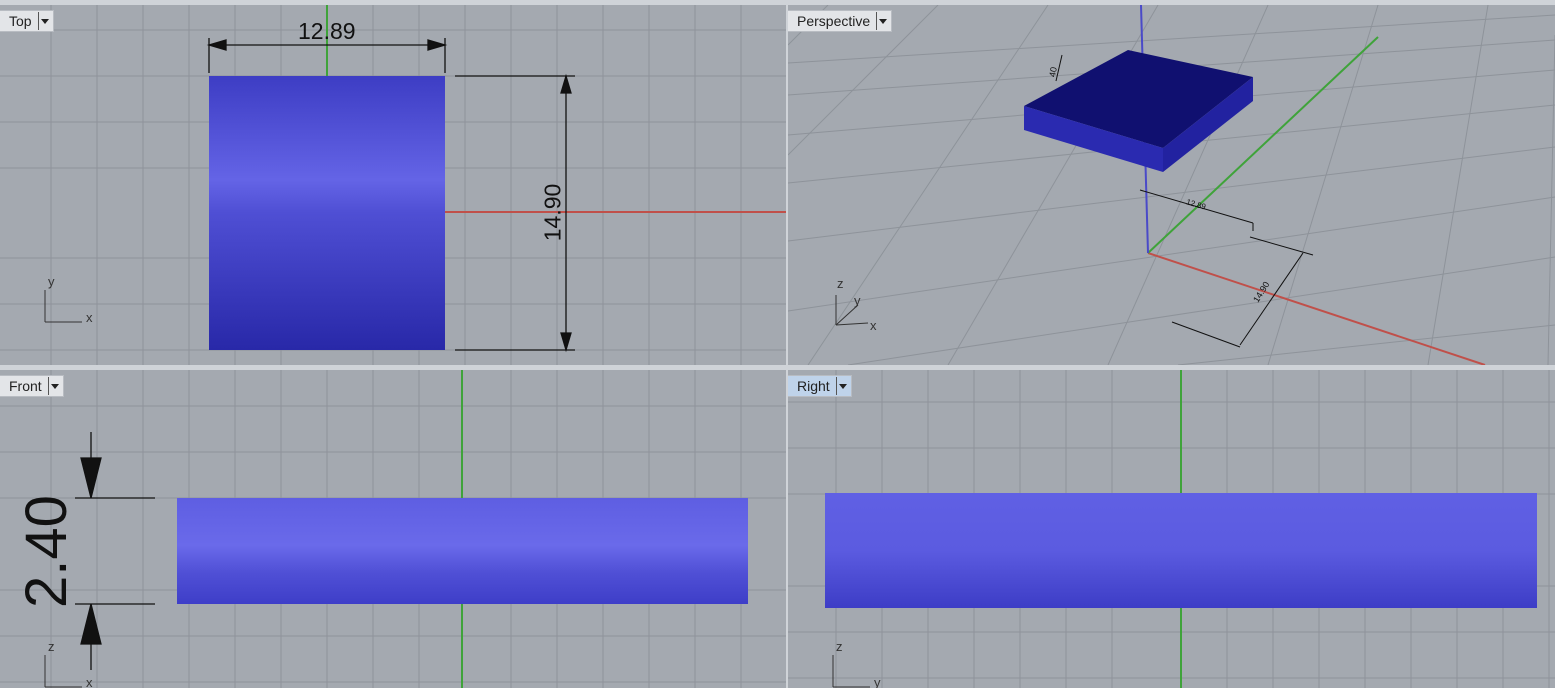 This screenshot has width=1555, height=688. What do you see at coordinates (20, 21) in the screenshot?
I see `viewport-title: Top` at bounding box center [20, 21].